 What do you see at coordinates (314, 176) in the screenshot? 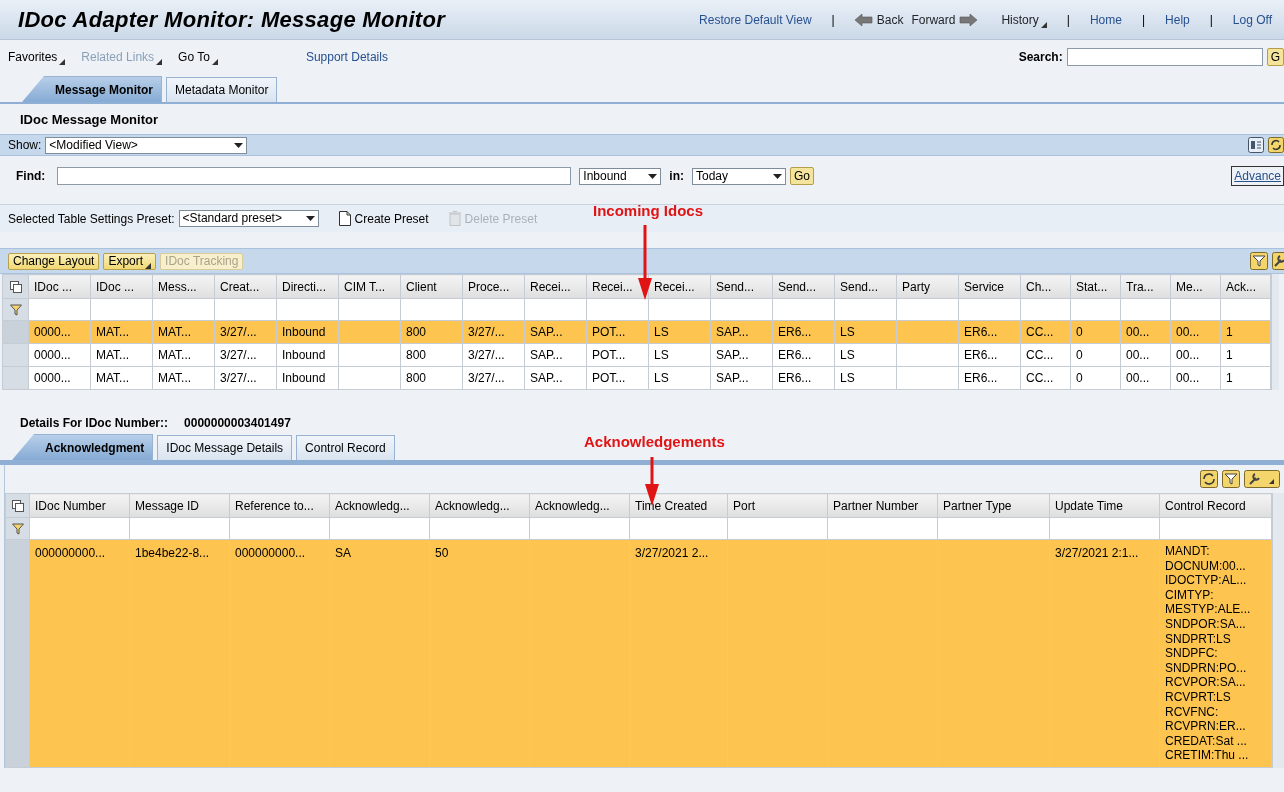
I see `find-field` at bounding box center [314, 176].